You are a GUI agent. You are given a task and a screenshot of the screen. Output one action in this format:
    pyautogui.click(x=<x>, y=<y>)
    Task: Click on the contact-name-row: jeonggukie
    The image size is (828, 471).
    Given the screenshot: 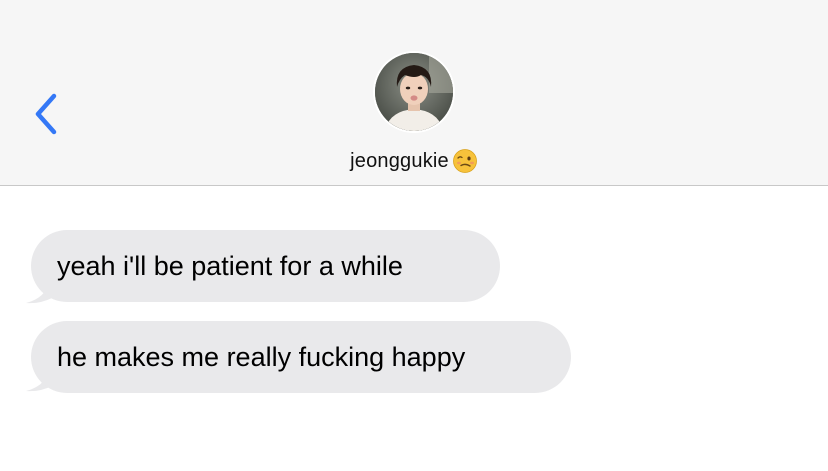 What is the action you would take?
    pyautogui.click(x=414, y=161)
    